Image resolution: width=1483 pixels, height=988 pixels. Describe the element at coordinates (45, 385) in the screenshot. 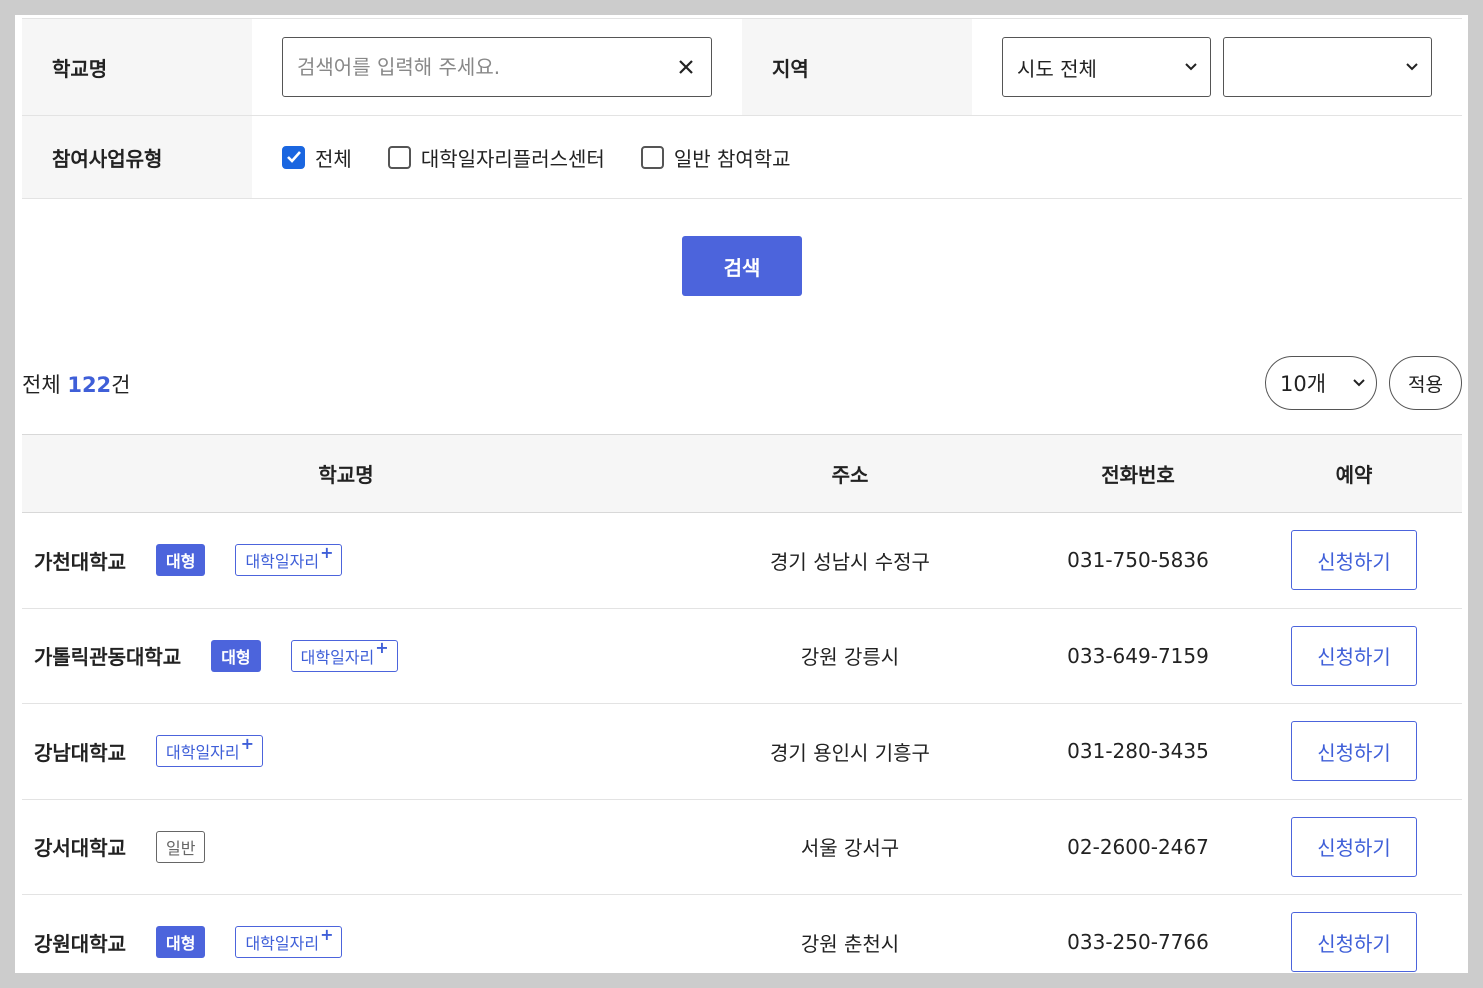

I see `result-count-prefix: 전체` at that location.